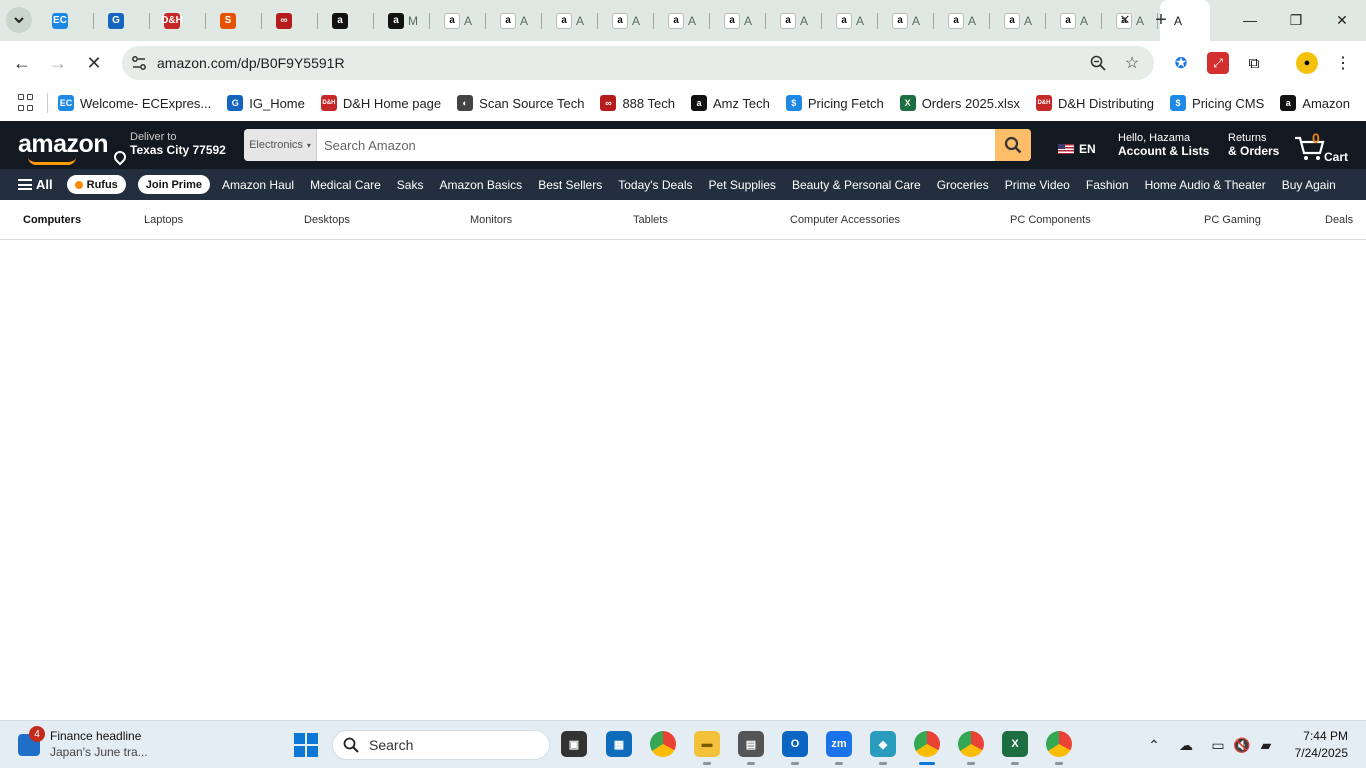  I want to click on category-subnav-item: PC Components, so click(1050, 220).